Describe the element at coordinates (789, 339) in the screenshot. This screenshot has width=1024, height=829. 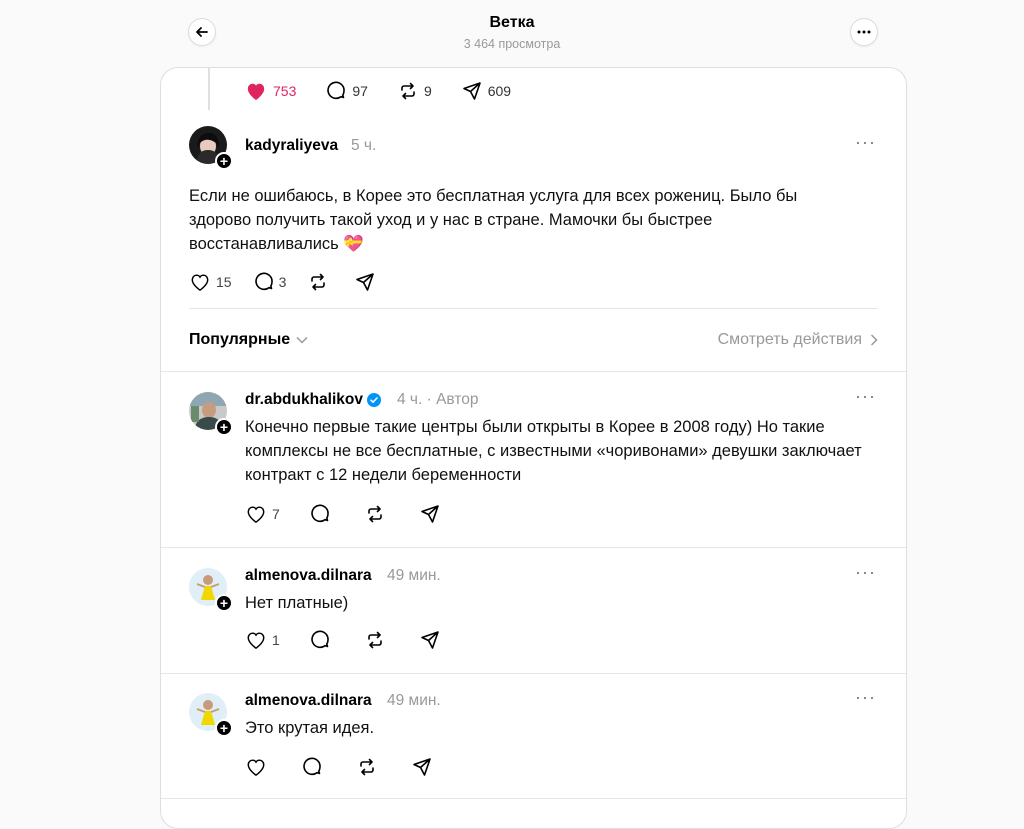
I see `view-actions-label: Смотреть действия` at that location.